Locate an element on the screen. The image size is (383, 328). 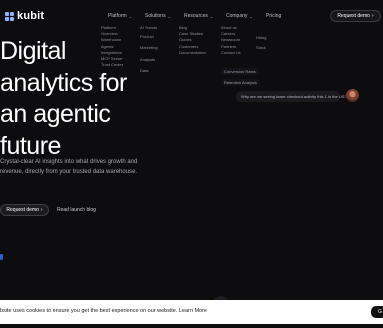
hero-title-line: analytics for is located at coordinates (63, 82).